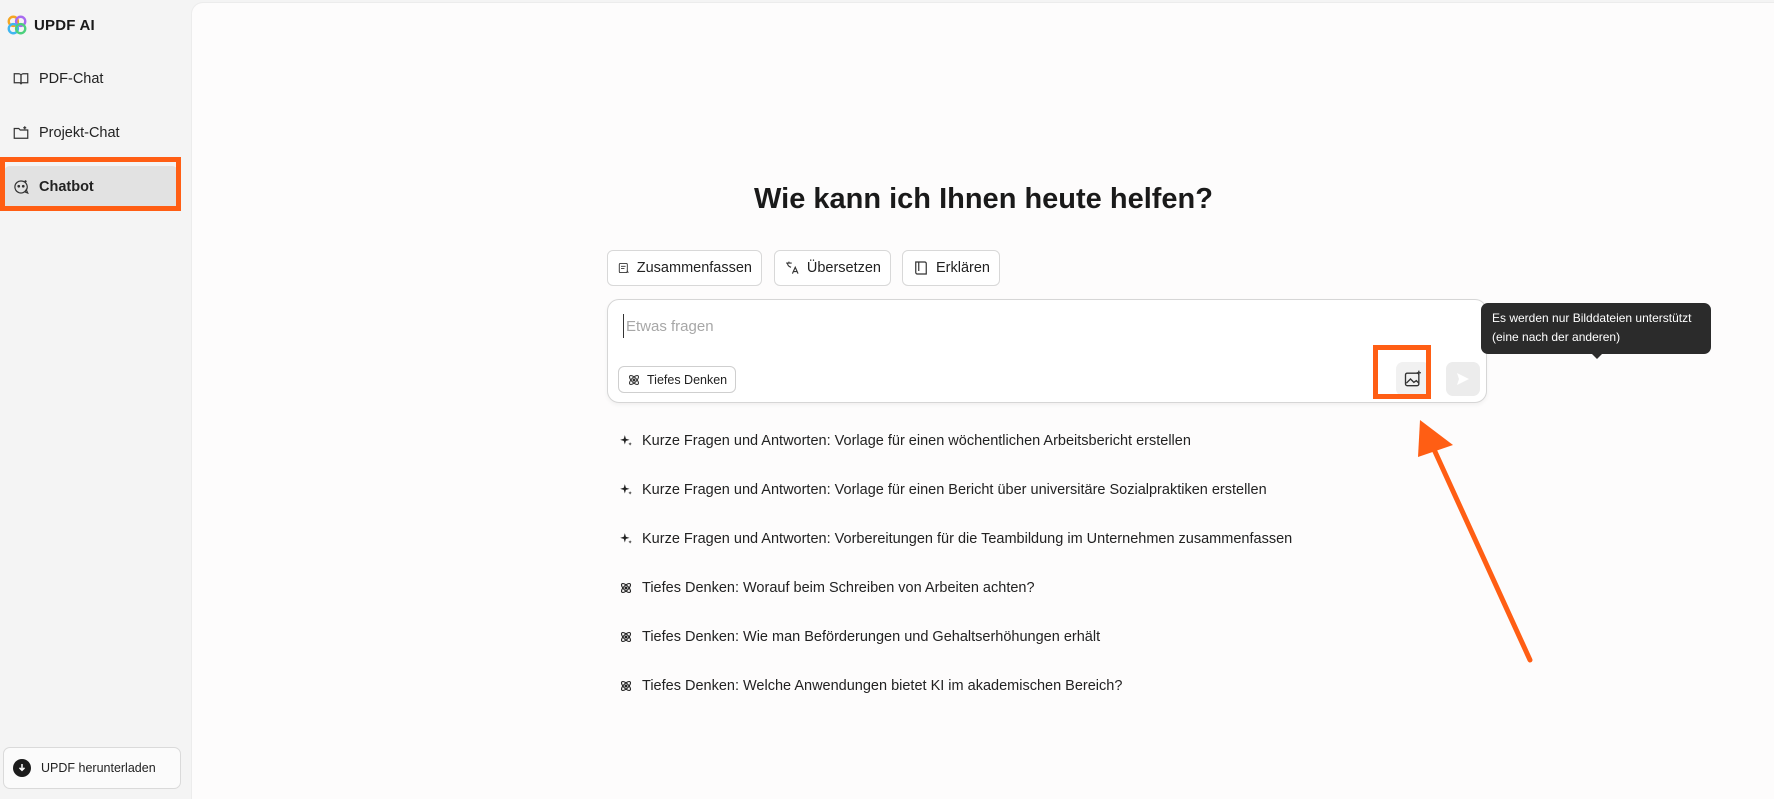  Describe the element at coordinates (792, 267) in the screenshot. I see `translate-icon` at that location.